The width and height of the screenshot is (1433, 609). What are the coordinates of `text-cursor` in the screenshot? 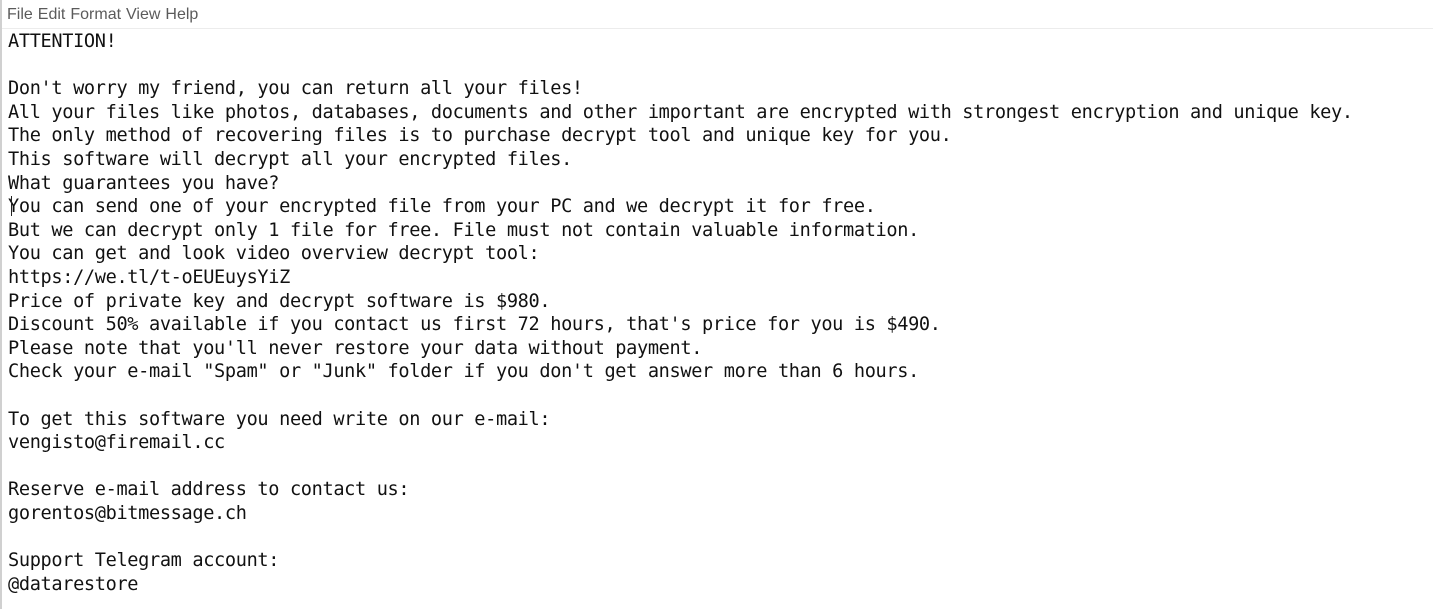 It's located at (11, 206).